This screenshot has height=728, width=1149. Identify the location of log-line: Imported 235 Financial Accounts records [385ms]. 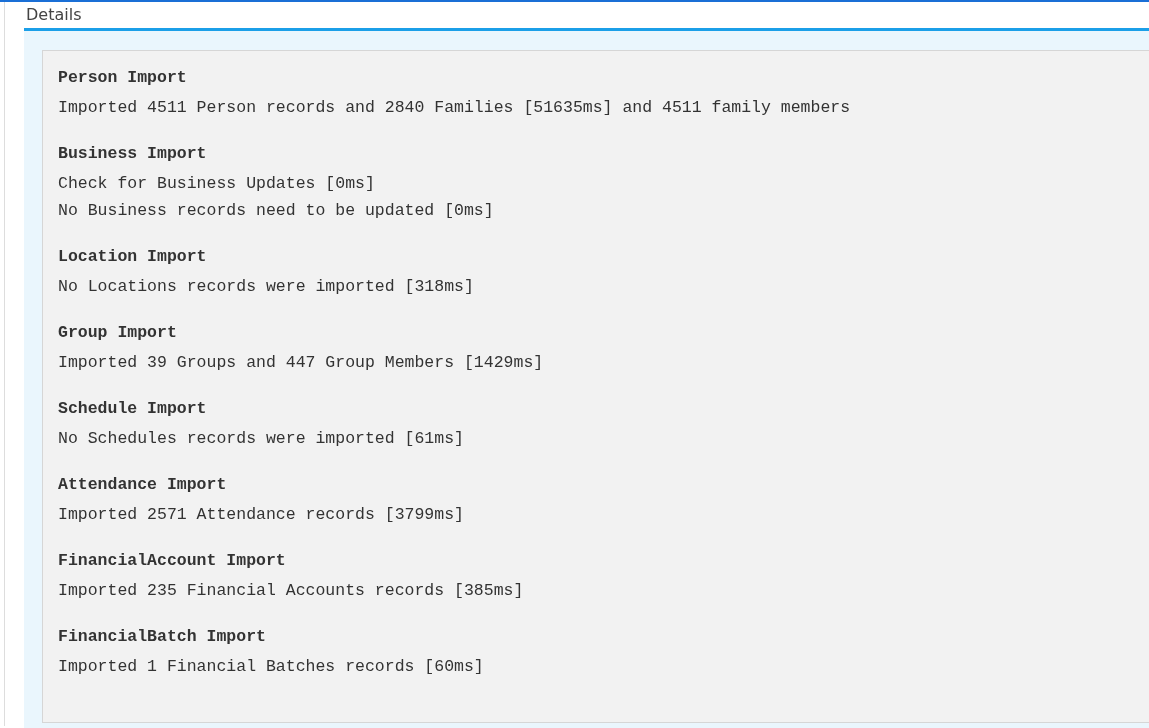
(291, 591).